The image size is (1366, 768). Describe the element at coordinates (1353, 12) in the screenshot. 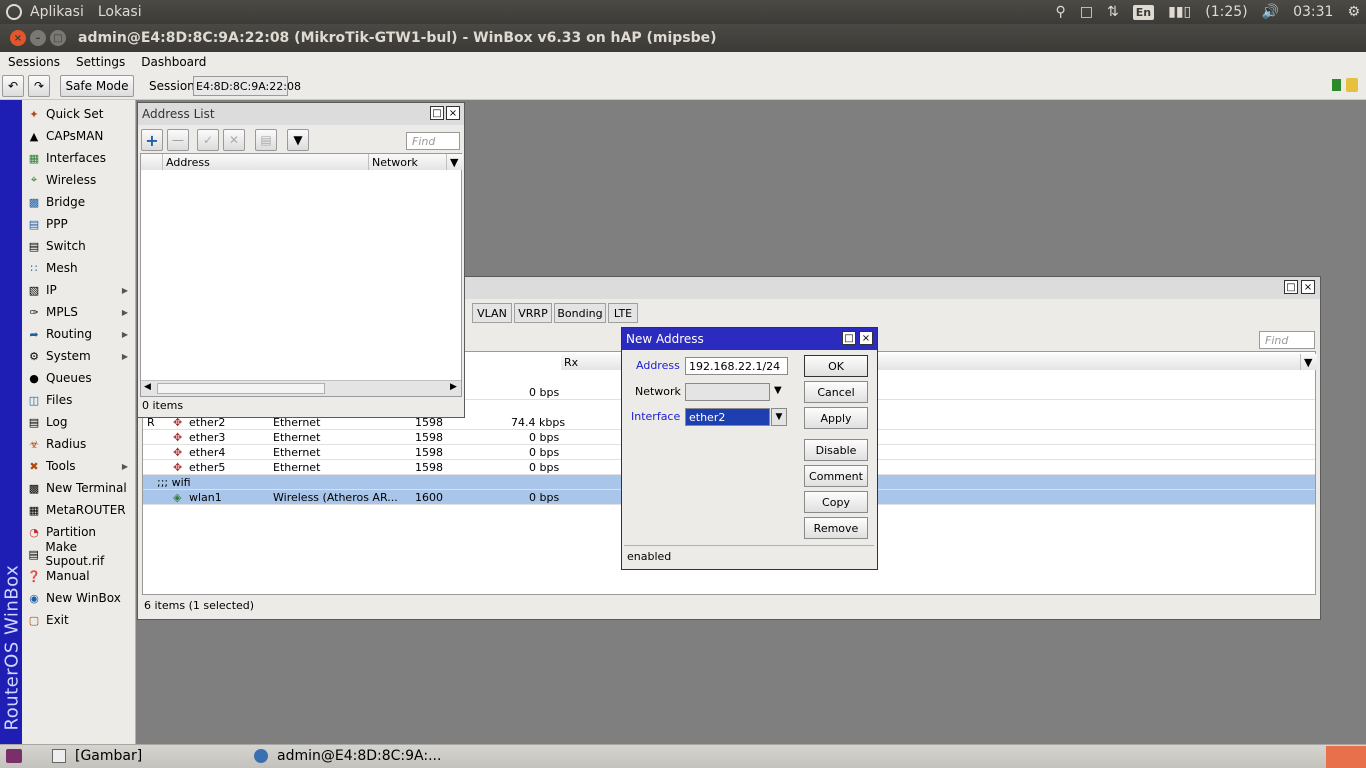

I see `gear-icon: ⚙` at that location.